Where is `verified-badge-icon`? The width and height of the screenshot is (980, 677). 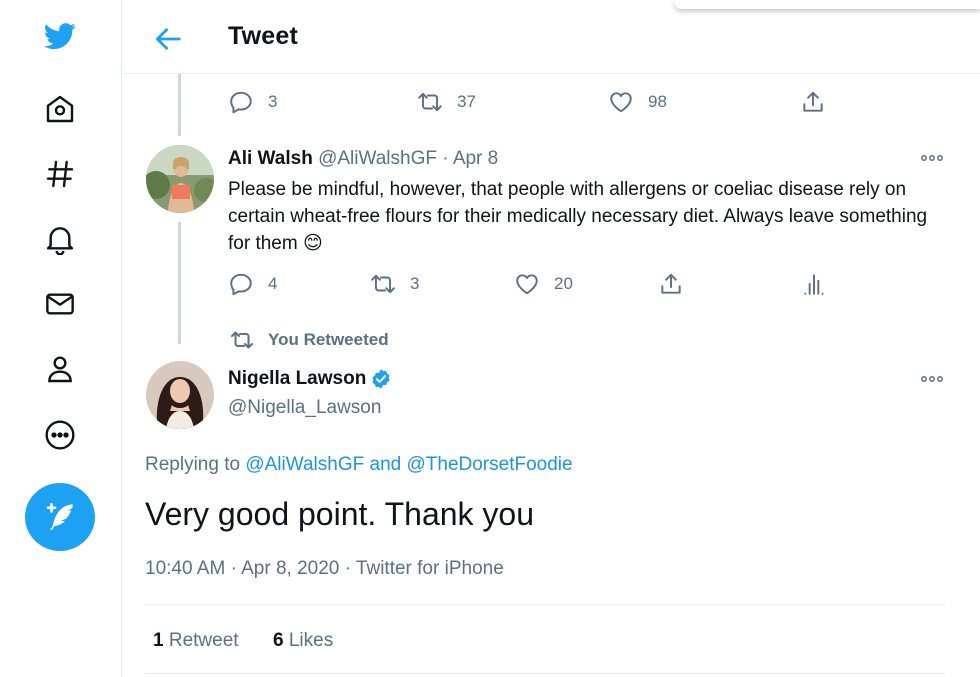
verified-badge-icon is located at coordinates (381, 379).